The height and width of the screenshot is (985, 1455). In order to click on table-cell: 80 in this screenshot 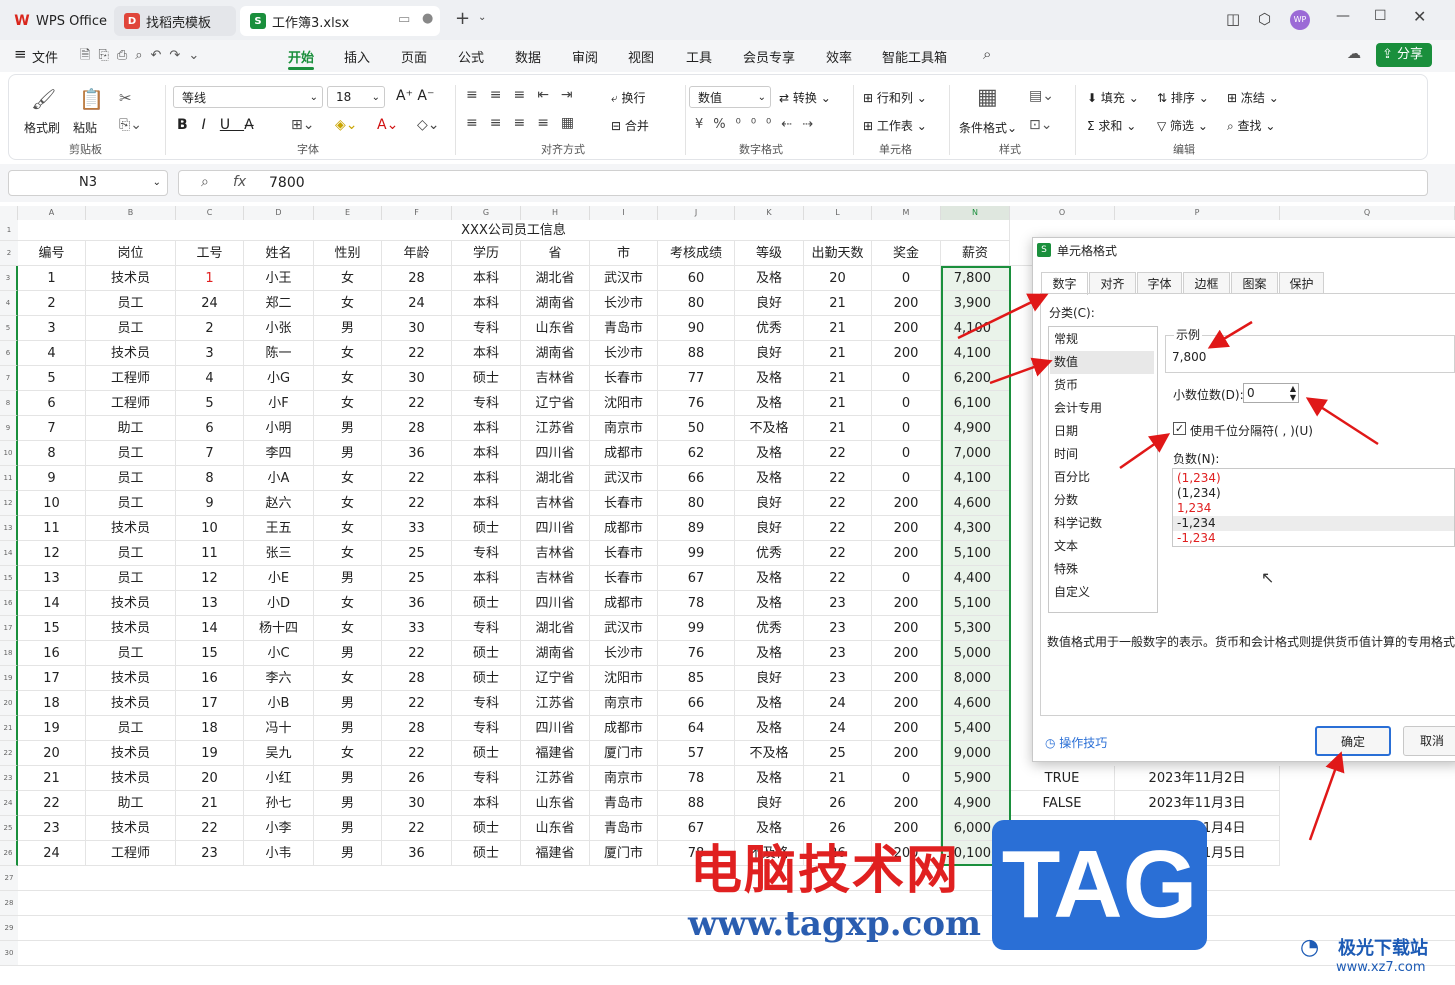, I will do `click(696, 503)`.